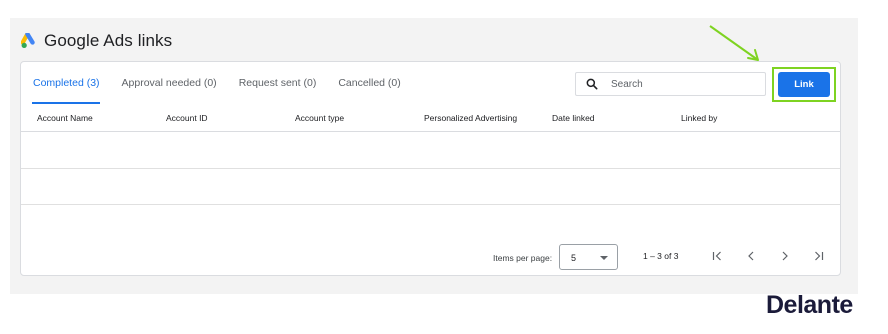 This screenshot has height=334, width=888. I want to click on tab-request-sent: Request sent (0), so click(278, 83).